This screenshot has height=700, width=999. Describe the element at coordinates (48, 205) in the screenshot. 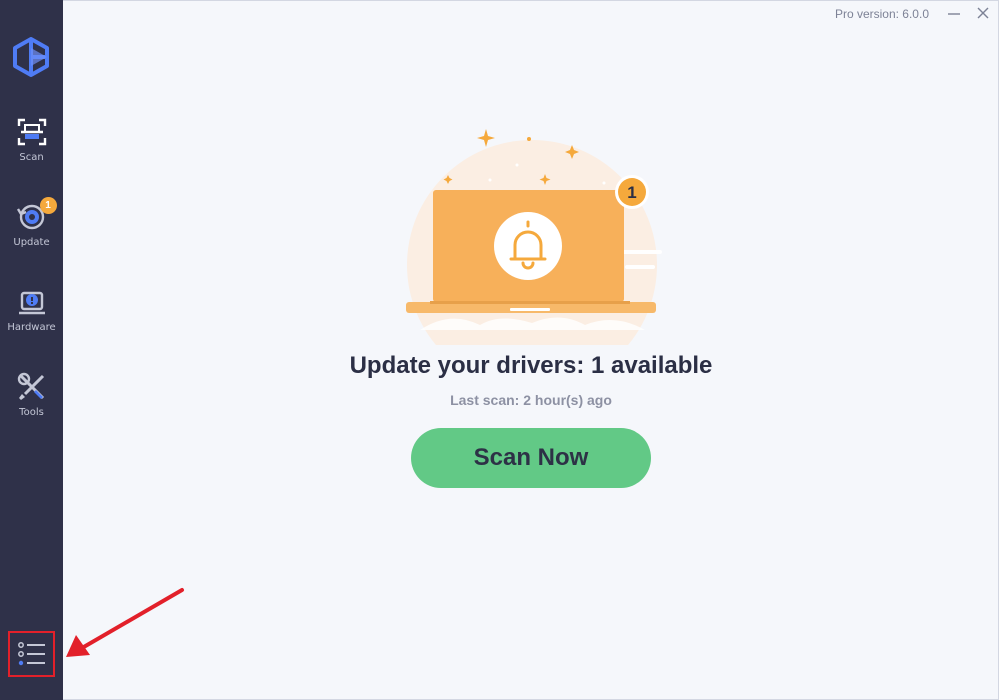

I see `update-count-badge: 1` at that location.